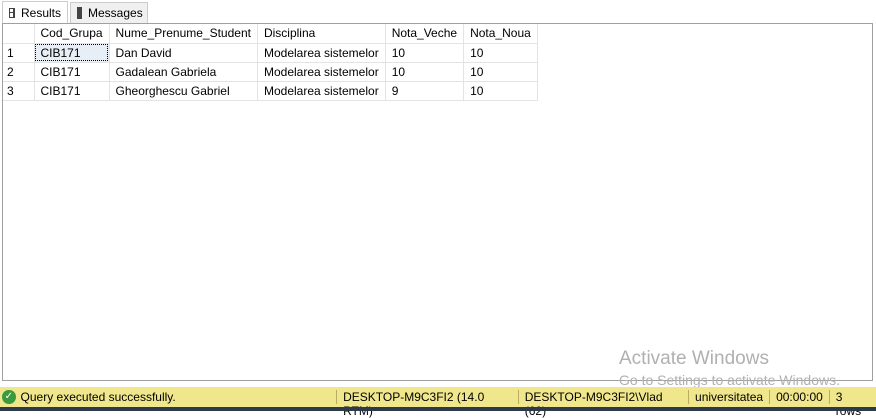  What do you see at coordinates (728, 397) in the screenshot?
I see `status-database: universitatea` at bounding box center [728, 397].